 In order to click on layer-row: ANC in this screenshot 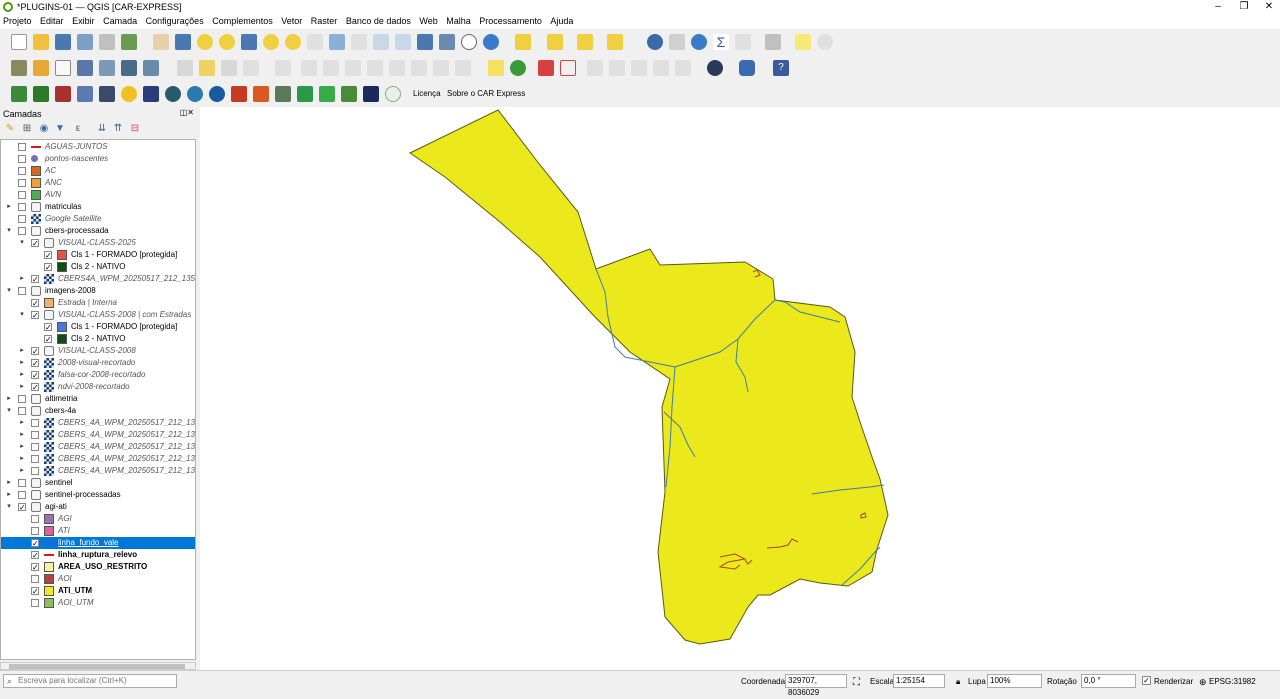, I will do `click(98, 183)`.